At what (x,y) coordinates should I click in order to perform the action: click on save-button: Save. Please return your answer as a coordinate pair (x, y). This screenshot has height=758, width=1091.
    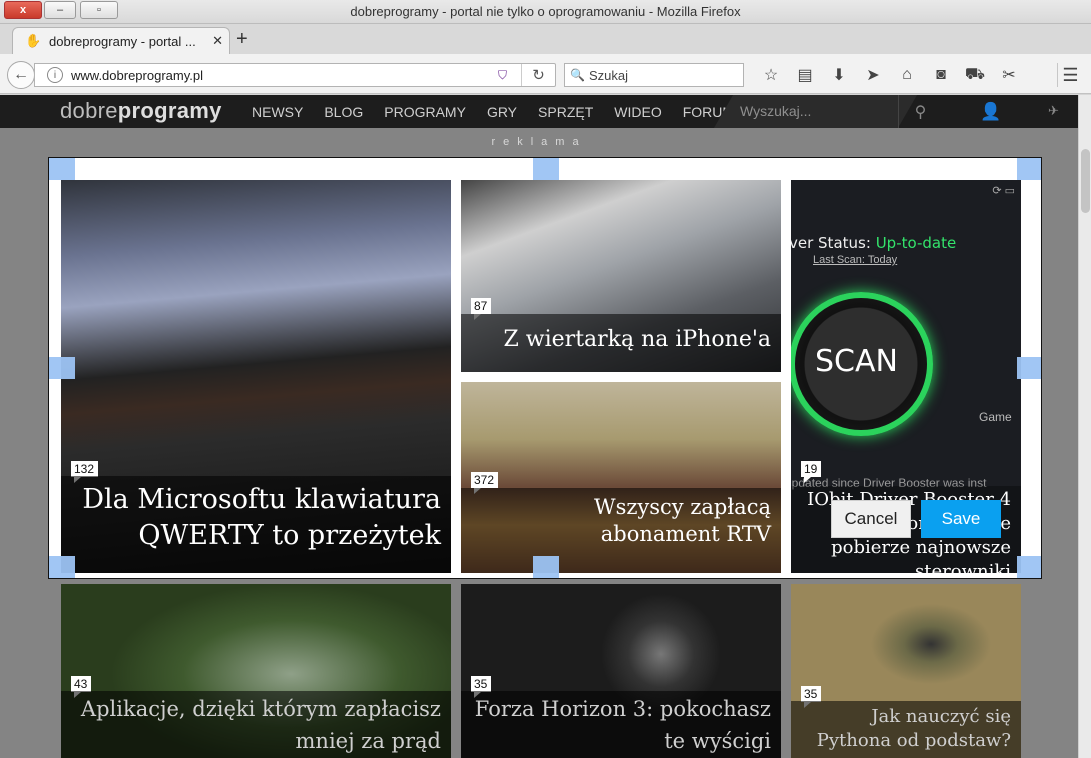
    Looking at the image, I should click on (961, 519).